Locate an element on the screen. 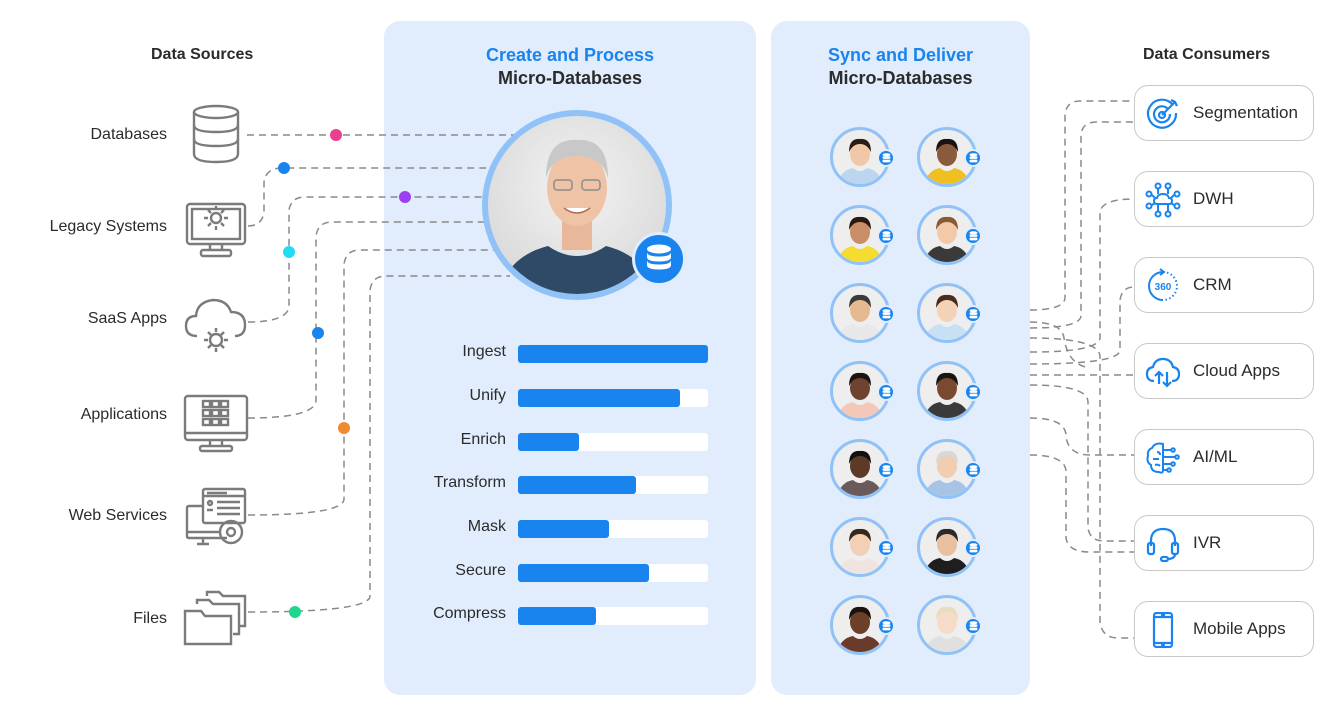  process-step: Unify is located at coordinates (555, 397).